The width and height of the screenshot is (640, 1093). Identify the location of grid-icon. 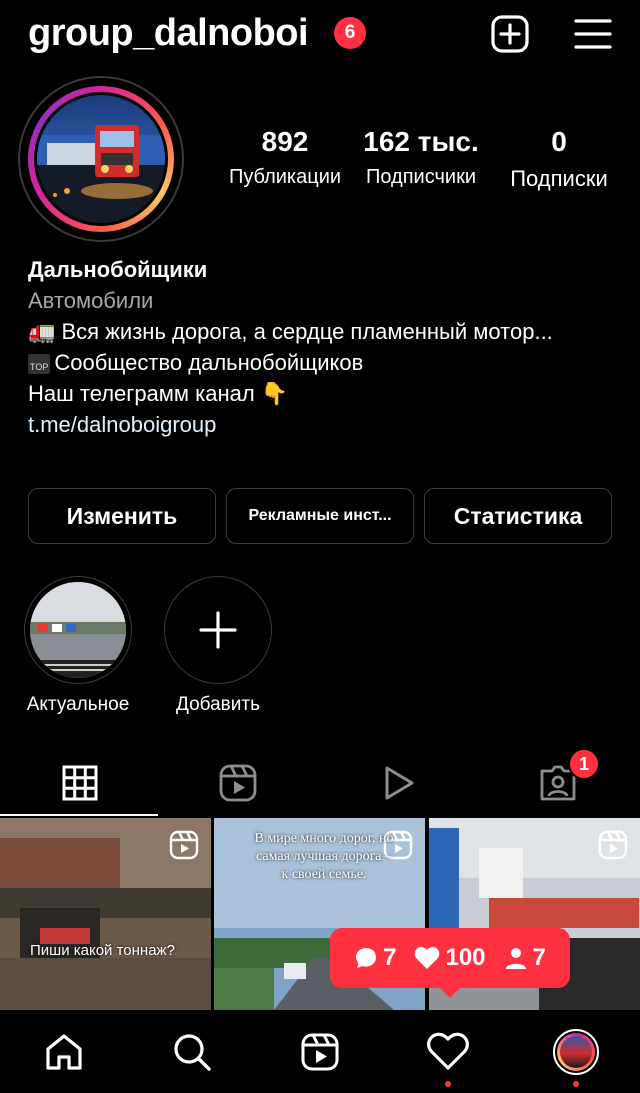
(80, 783).